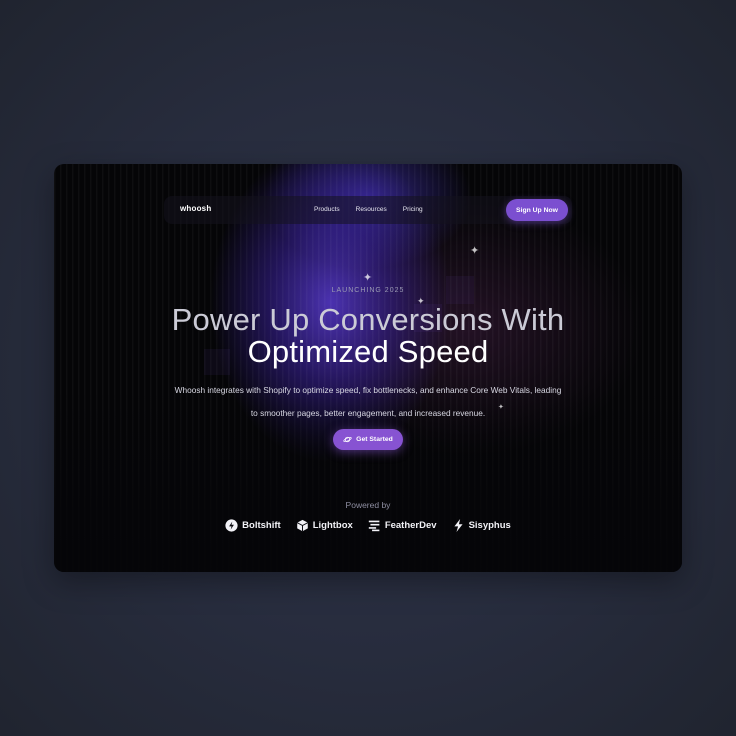  Describe the element at coordinates (261, 525) in the screenshot. I see `partner-name: Boltshift` at that location.